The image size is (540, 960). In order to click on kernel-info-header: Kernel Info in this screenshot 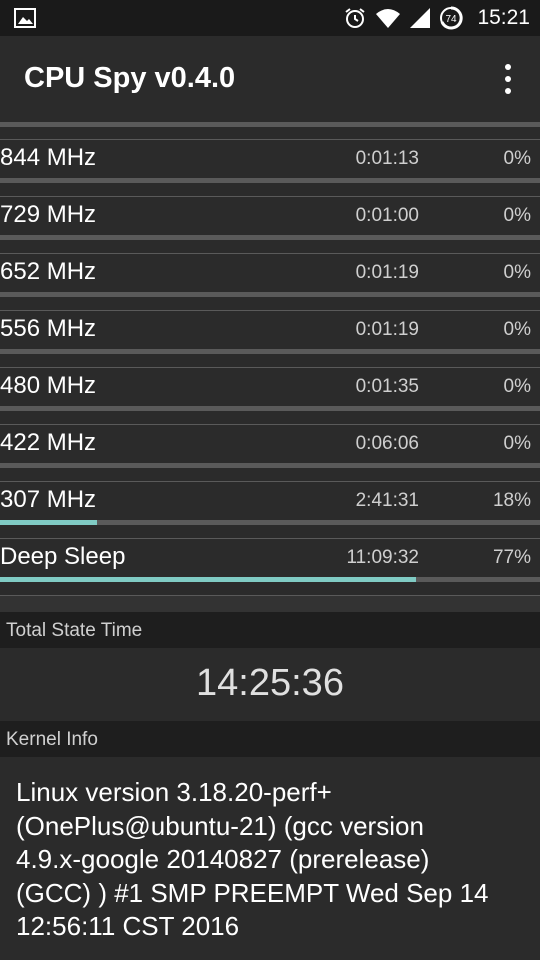, I will do `click(270, 739)`.